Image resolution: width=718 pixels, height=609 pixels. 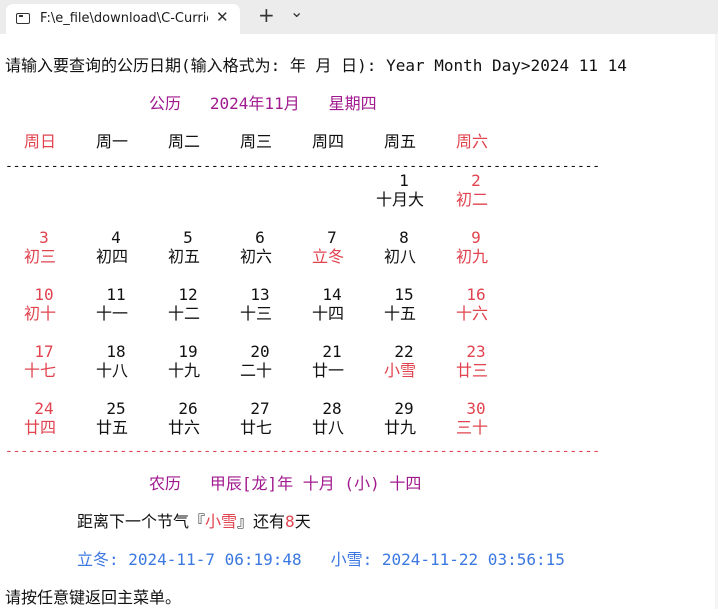 What do you see at coordinates (332, 408) in the screenshot?
I see `day-number: 28` at bounding box center [332, 408].